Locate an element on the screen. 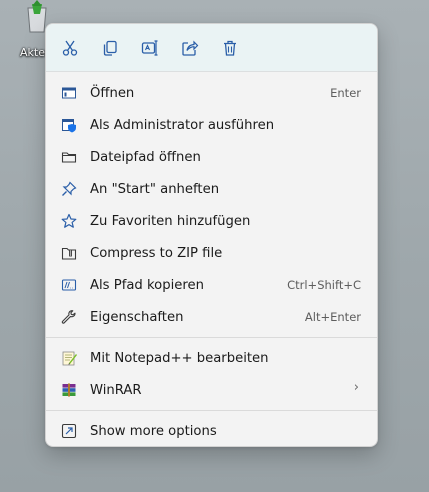 This screenshot has width=429, height=492. cut-icon is located at coordinates (70, 48).